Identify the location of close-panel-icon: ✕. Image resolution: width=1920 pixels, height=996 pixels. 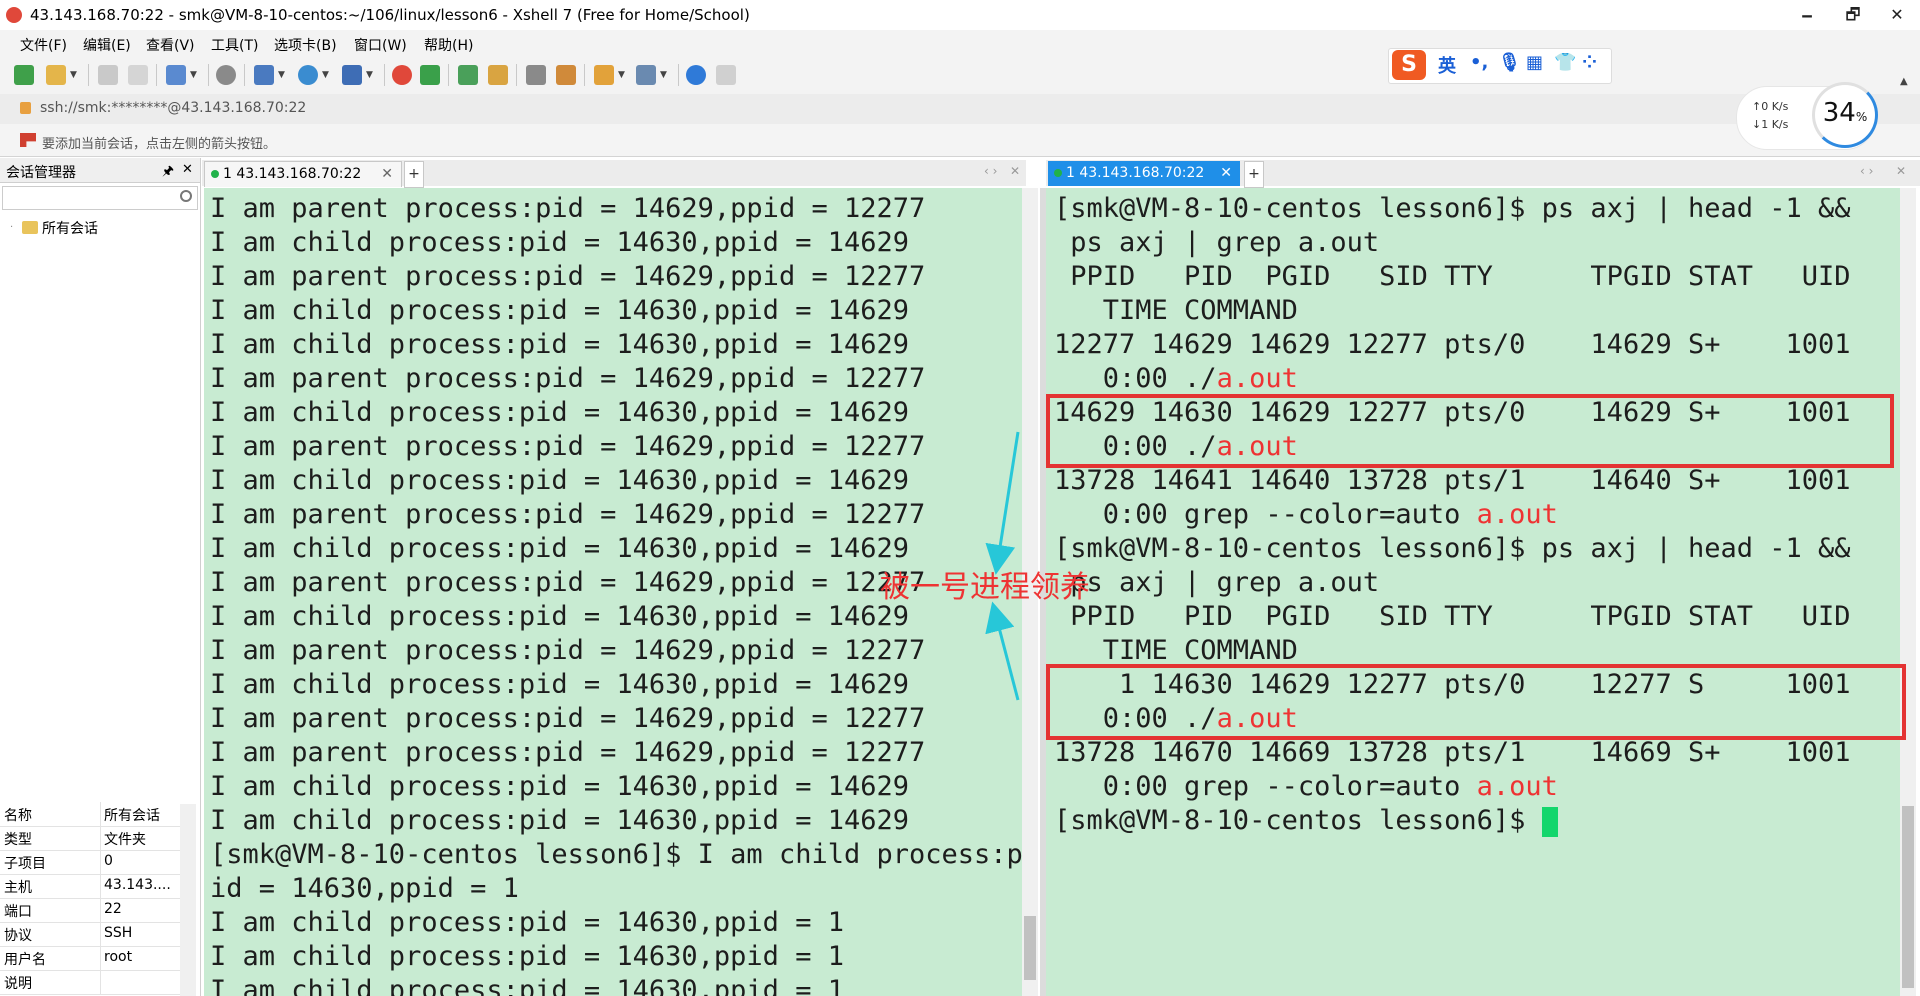
(187, 169).